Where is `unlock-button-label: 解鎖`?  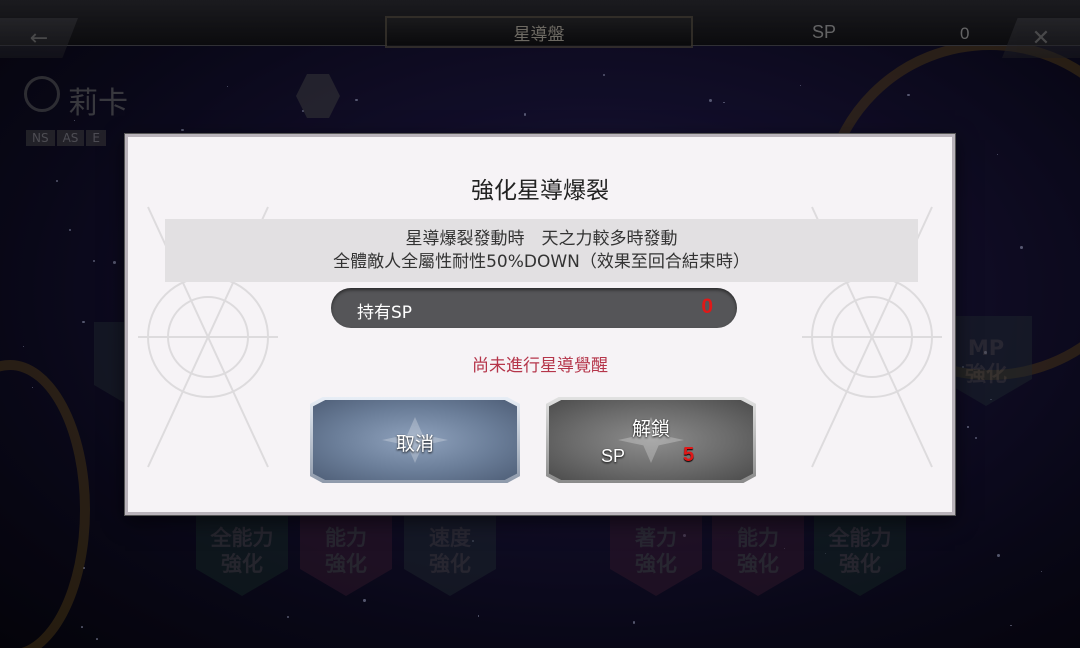
unlock-button-label: 解鎖 is located at coordinates (650, 429).